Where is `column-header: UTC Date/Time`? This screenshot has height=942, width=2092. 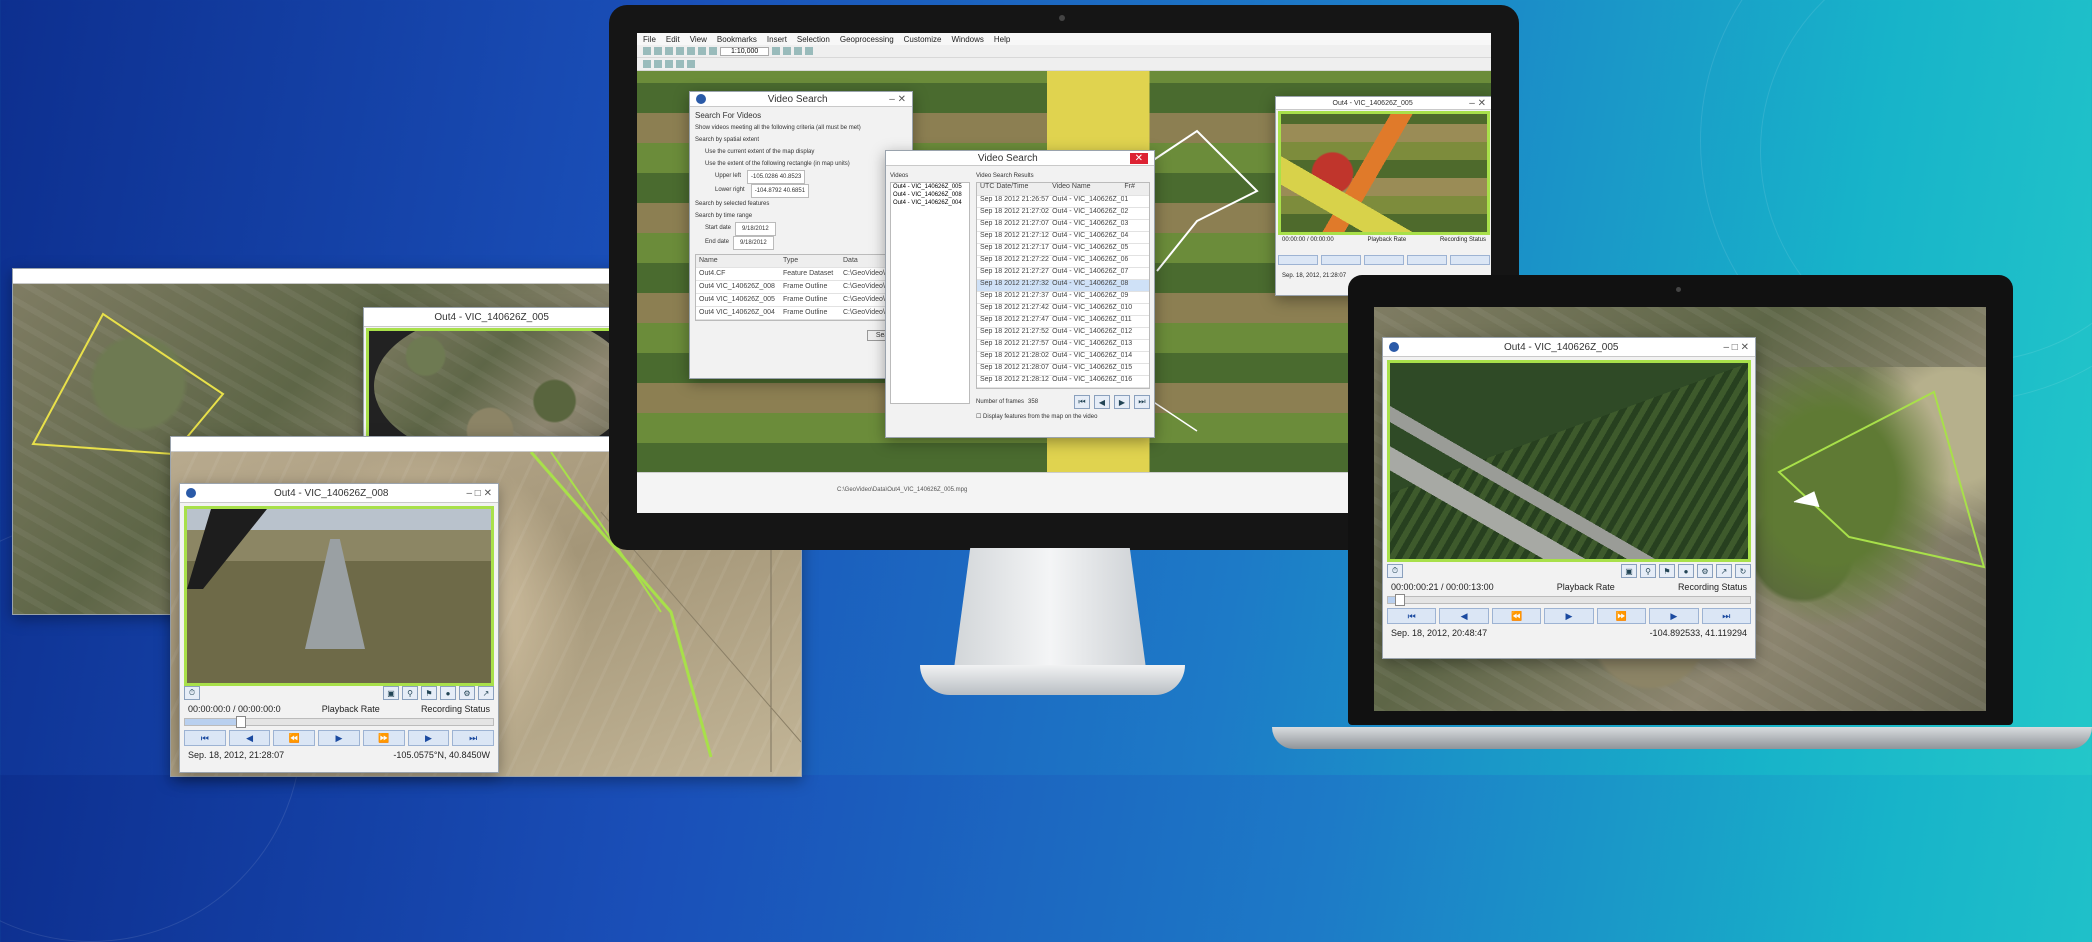
column-header: UTC Date/Time is located at coordinates (1016, 189).